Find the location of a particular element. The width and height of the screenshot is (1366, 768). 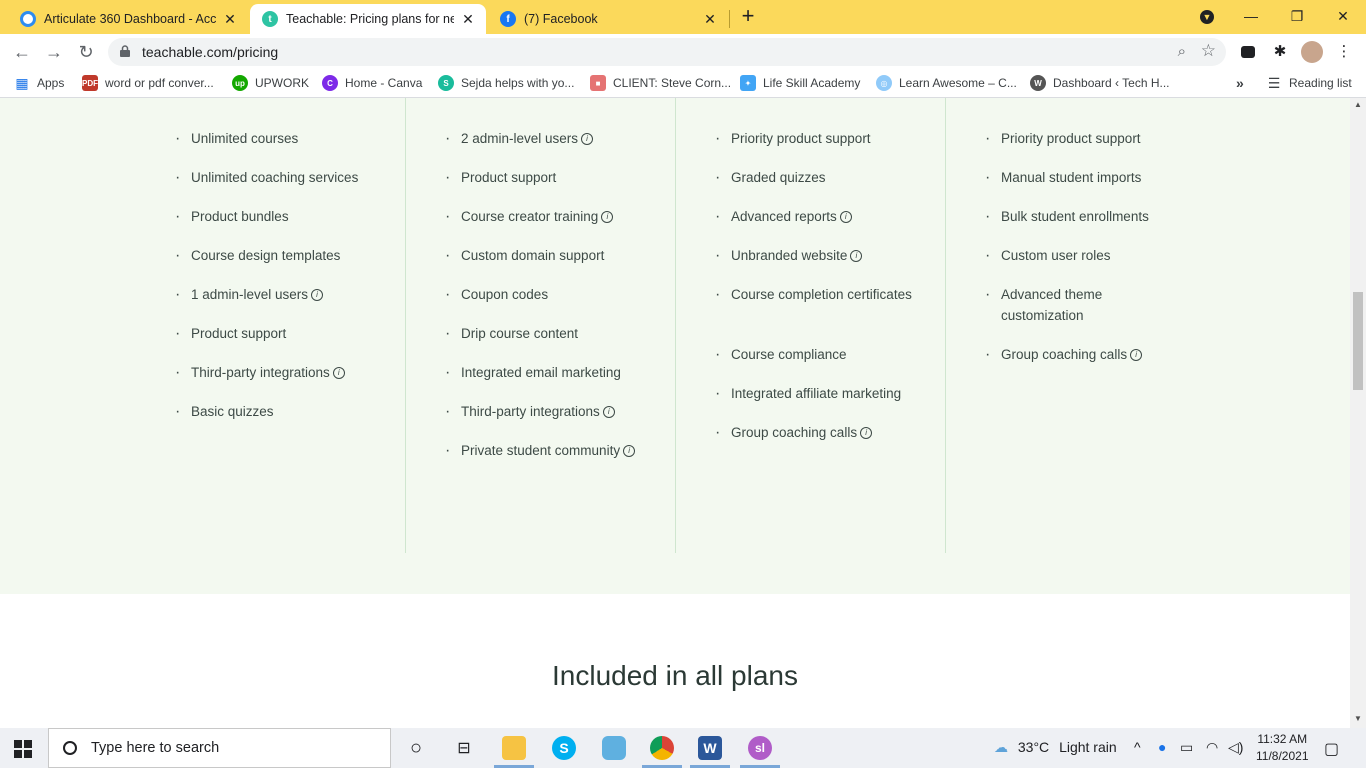

avatar is located at coordinates (1312, 52).